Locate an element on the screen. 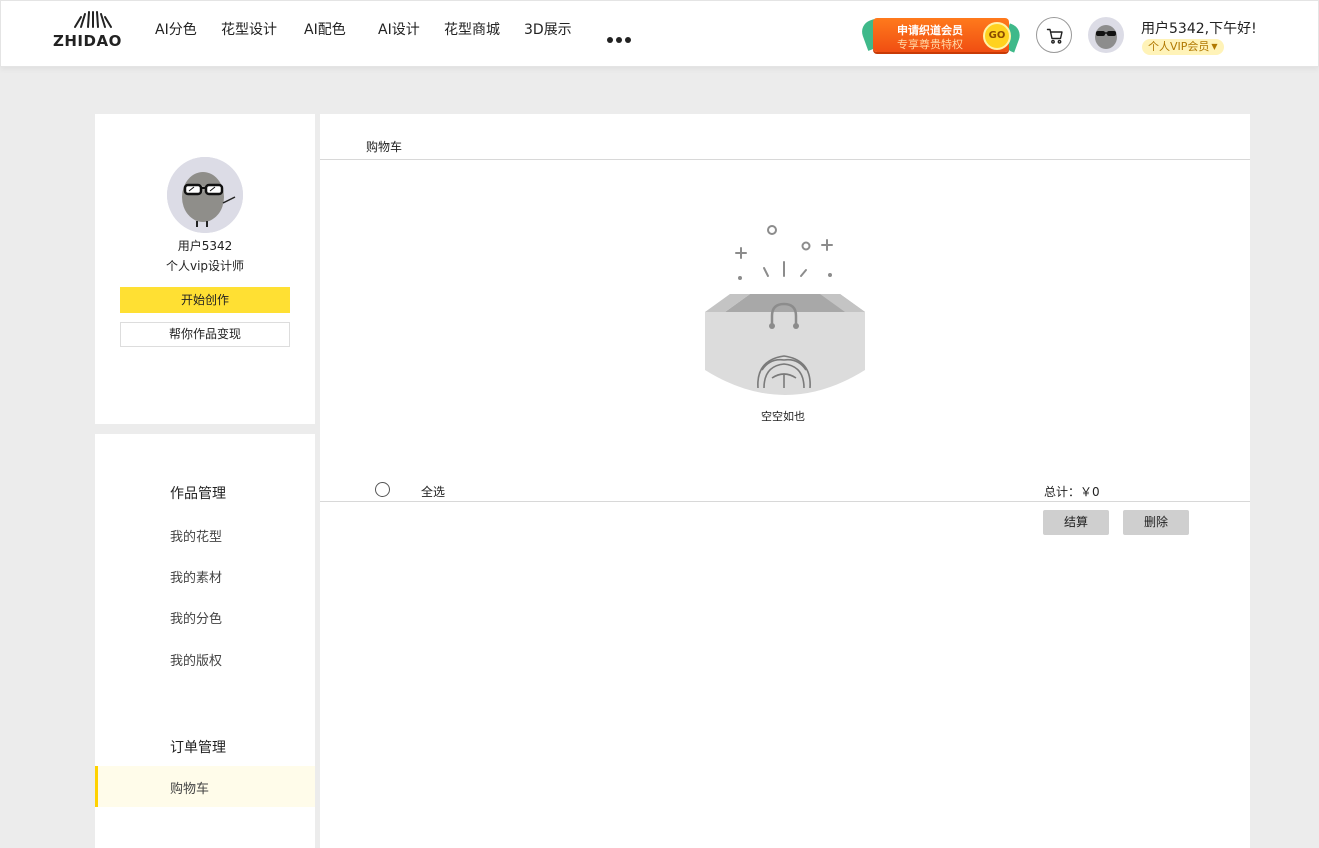 The image size is (1319, 848). checkout-button: 结算 is located at coordinates (1076, 522).